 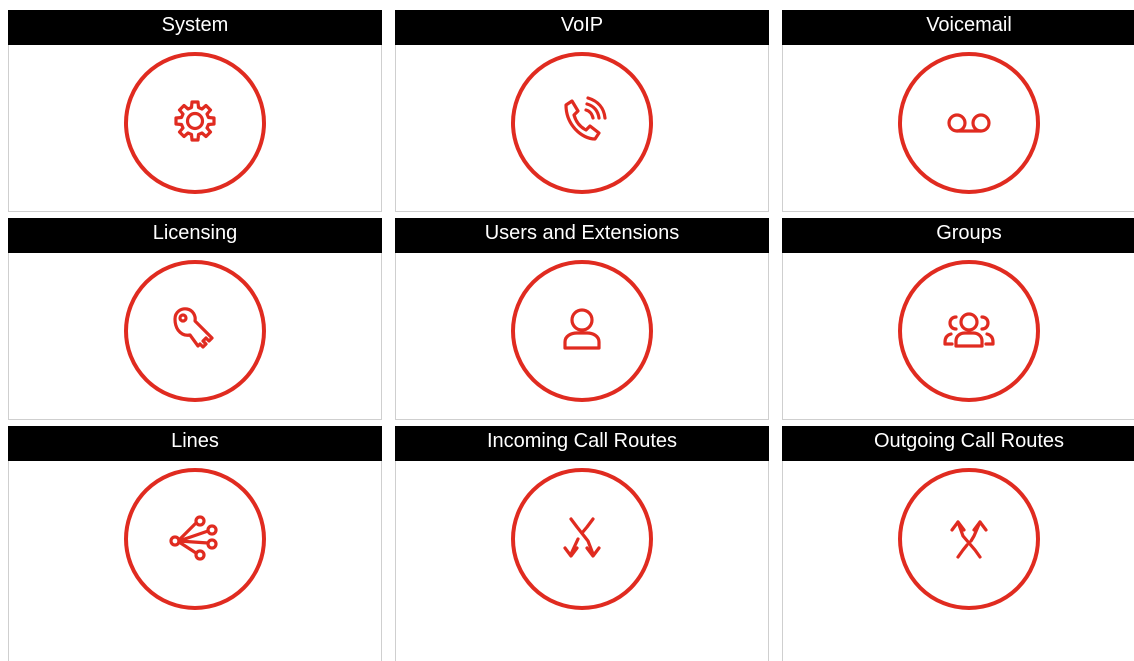 I want to click on tile-voicemail: Voicemail, so click(x=958, y=111).